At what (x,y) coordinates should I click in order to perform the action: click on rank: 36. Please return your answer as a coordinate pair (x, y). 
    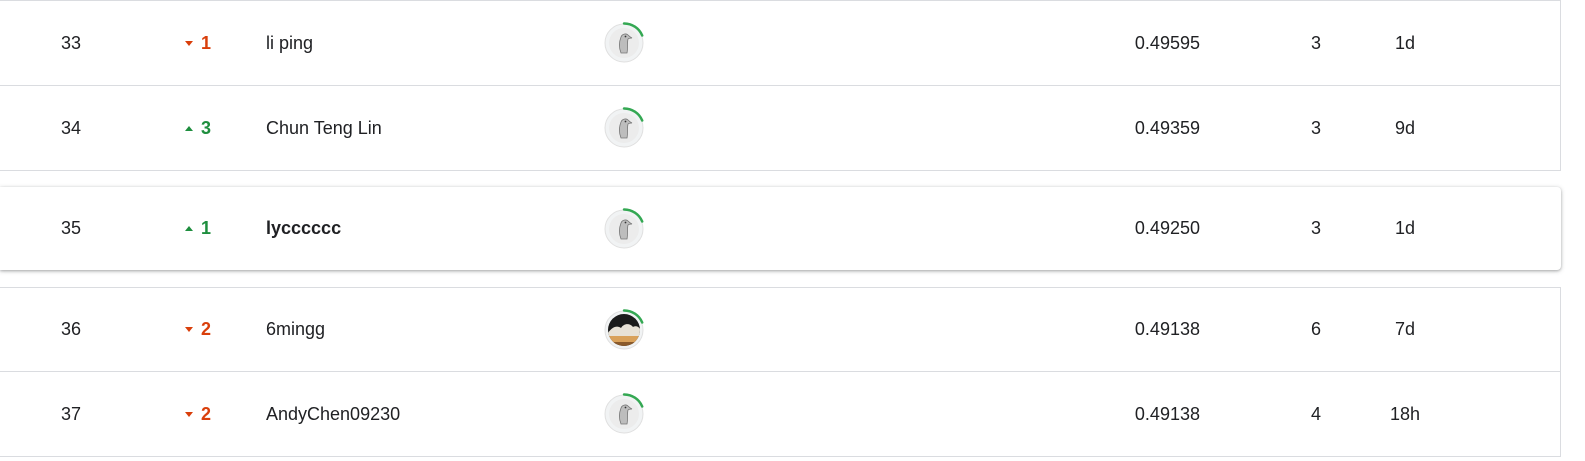
    Looking at the image, I should click on (71, 329).